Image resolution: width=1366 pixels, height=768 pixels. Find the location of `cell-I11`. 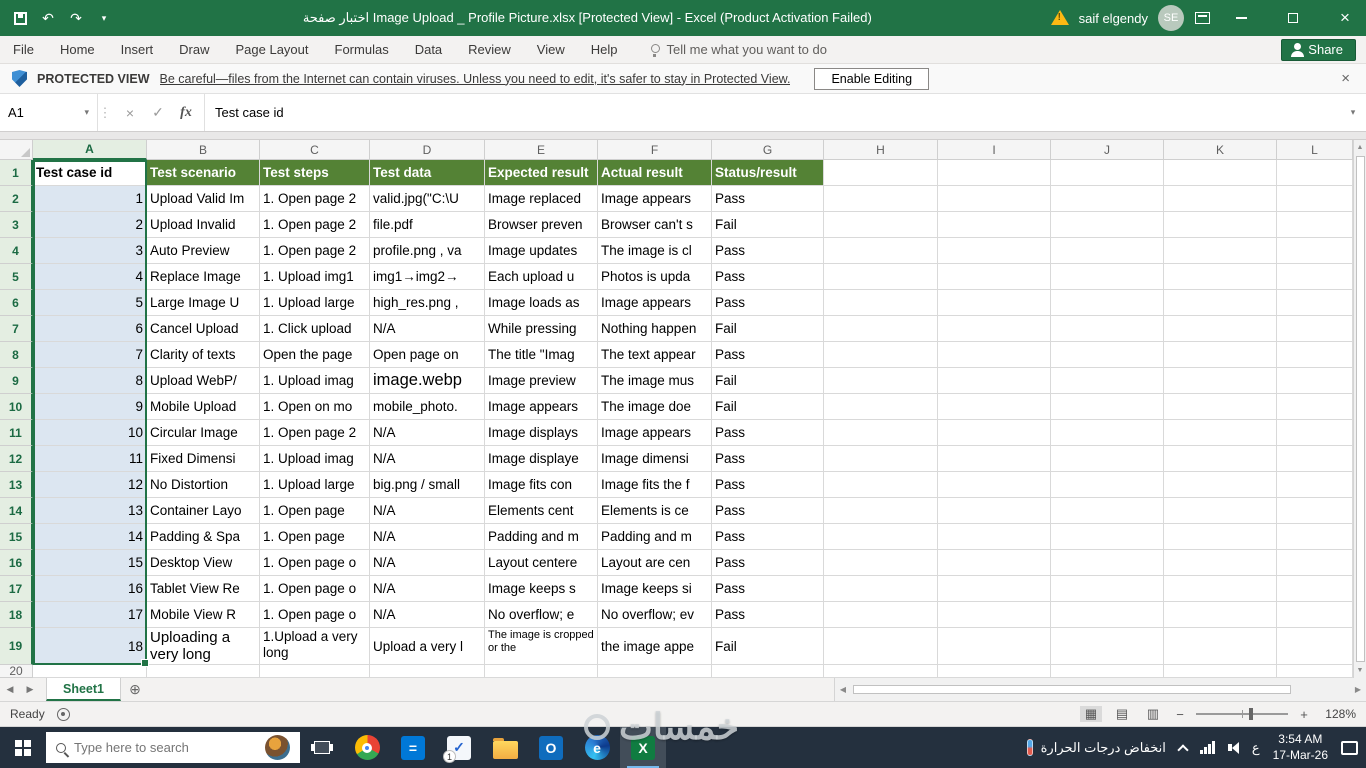

cell-I11 is located at coordinates (994, 433).